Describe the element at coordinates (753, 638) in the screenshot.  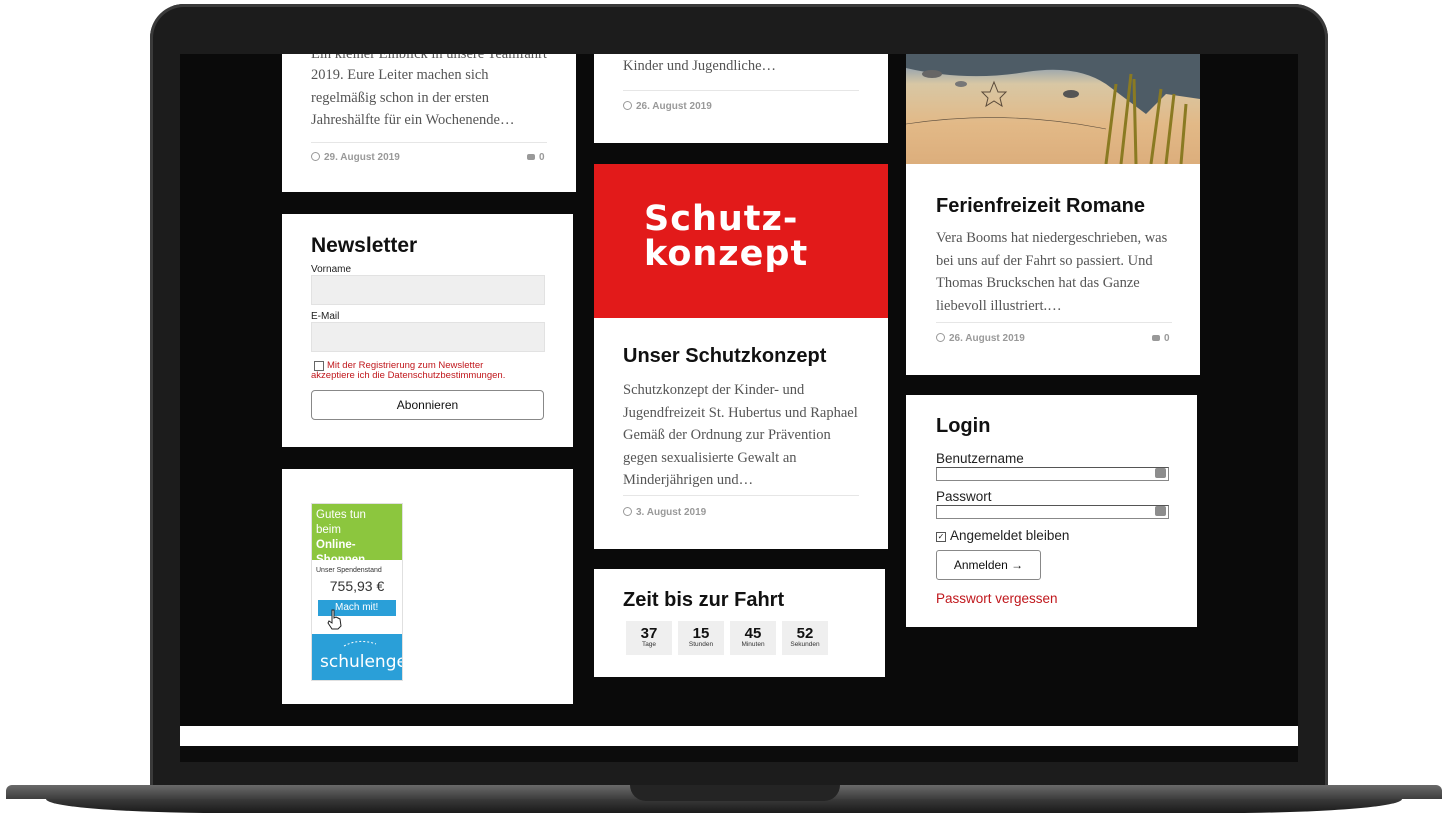
I see `countdown-minutes: 45 Minuten` at that location.